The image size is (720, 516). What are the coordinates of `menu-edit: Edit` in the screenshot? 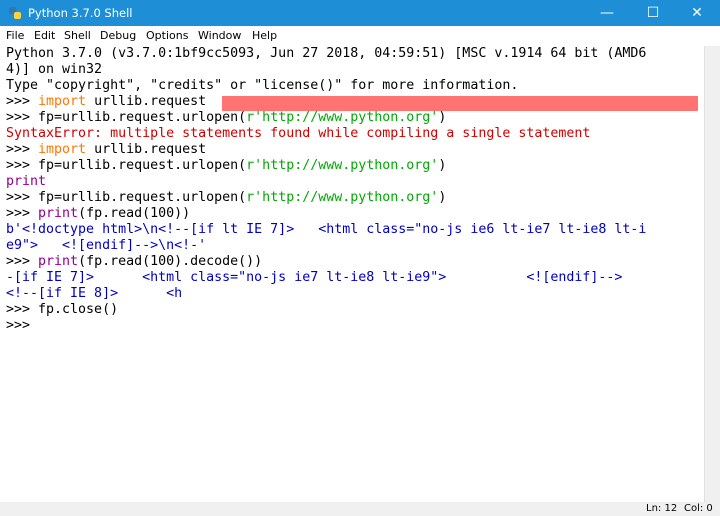 It's located at (44, 36).